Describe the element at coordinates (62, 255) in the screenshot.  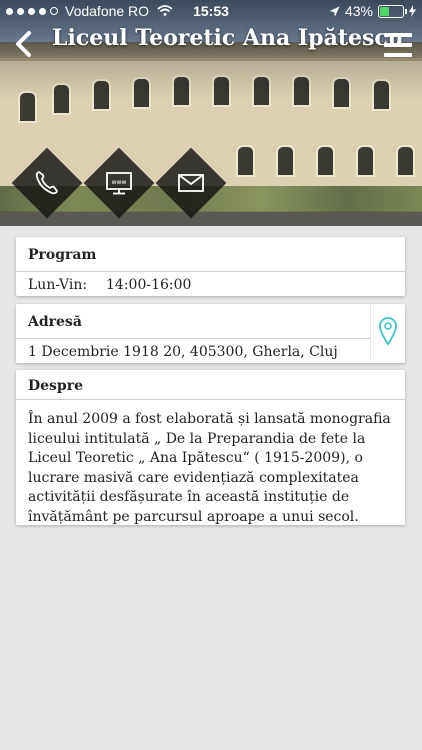
I see `program-title: Program` at that location.